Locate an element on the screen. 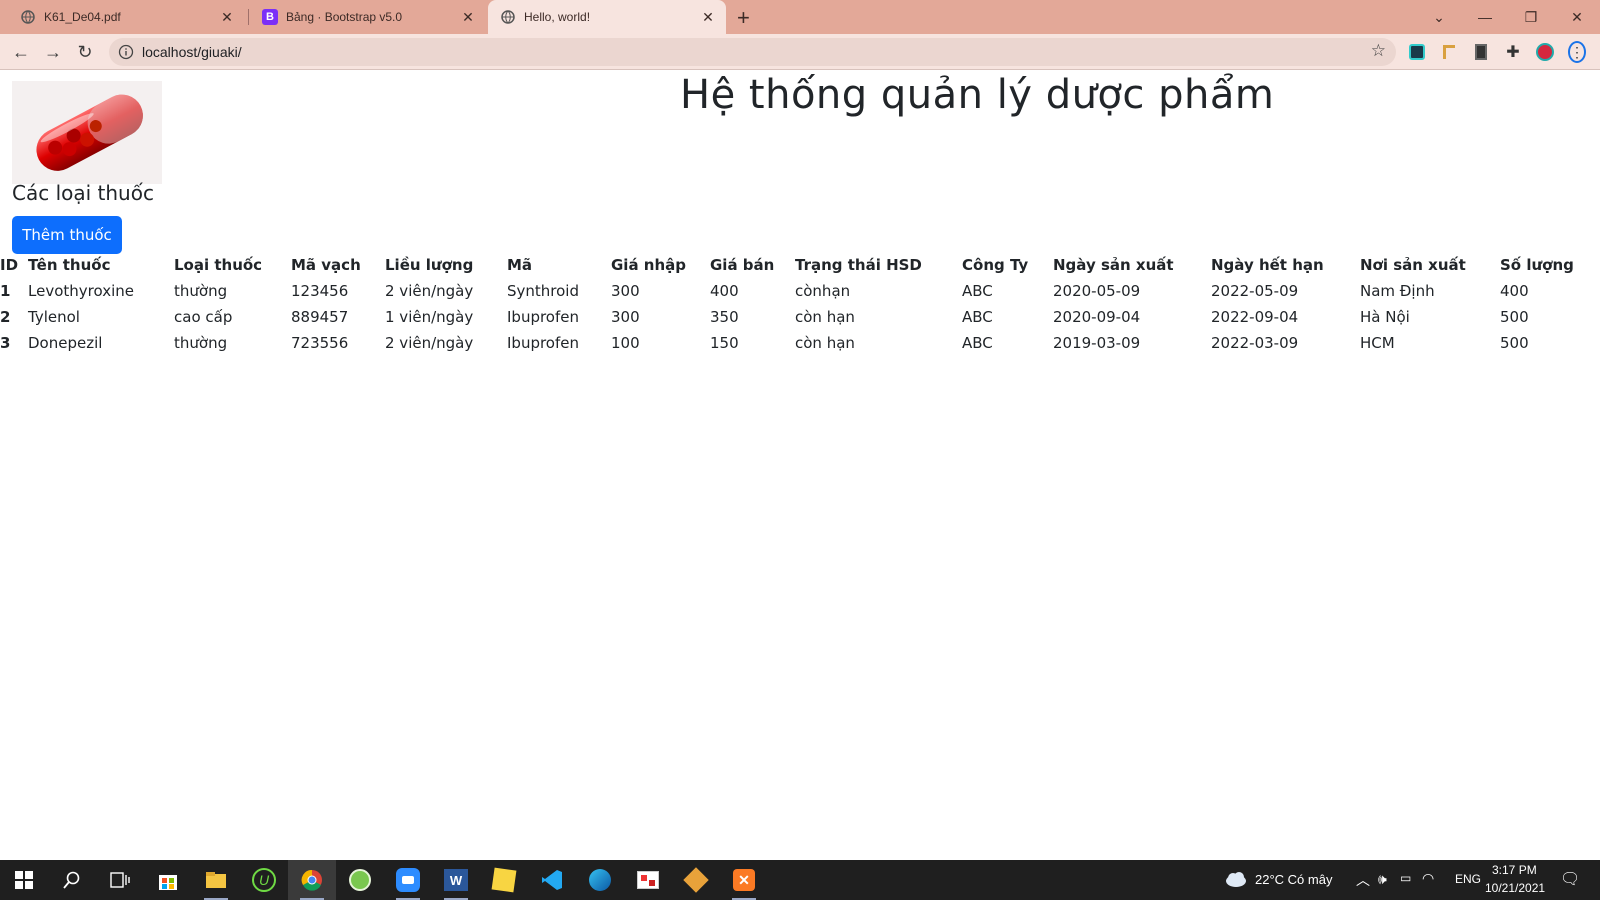 This screenshot has height=900, width=1600. battery-icon: ▭ is located at coordinates (1405, 878).